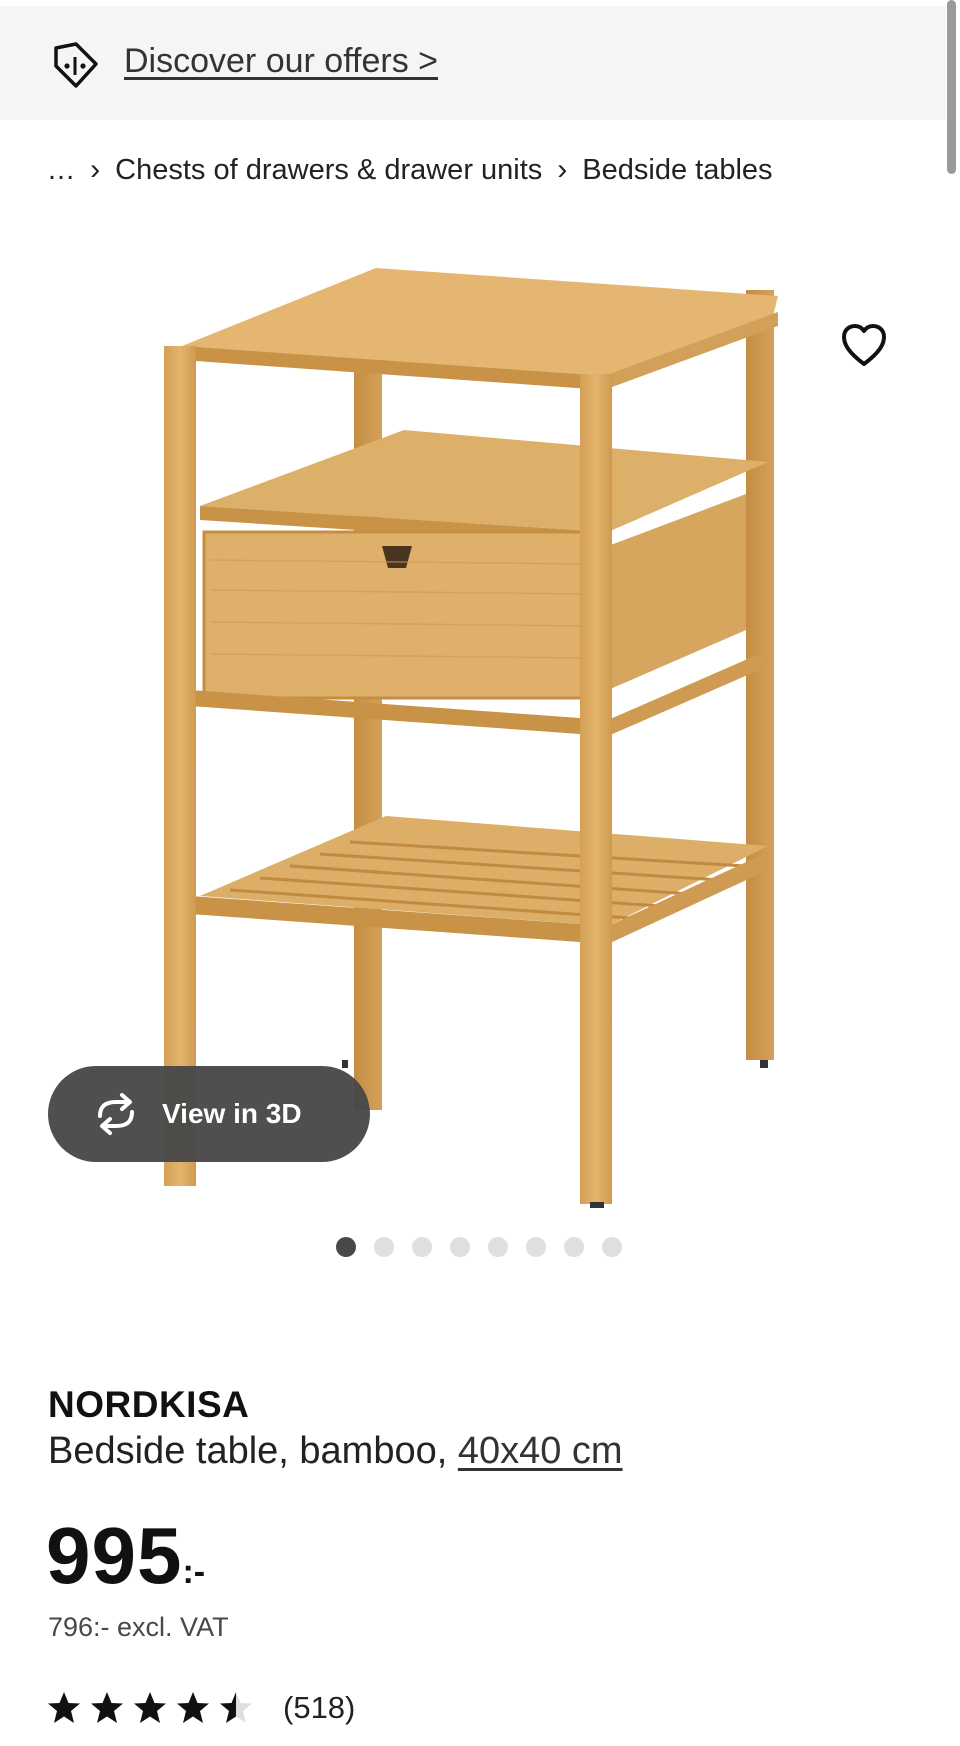 Image resolution: width=960 pixels, height=1746 pixels. I want to click on product-description-text: Bedside table, bamboo,, so click(253, 1451).